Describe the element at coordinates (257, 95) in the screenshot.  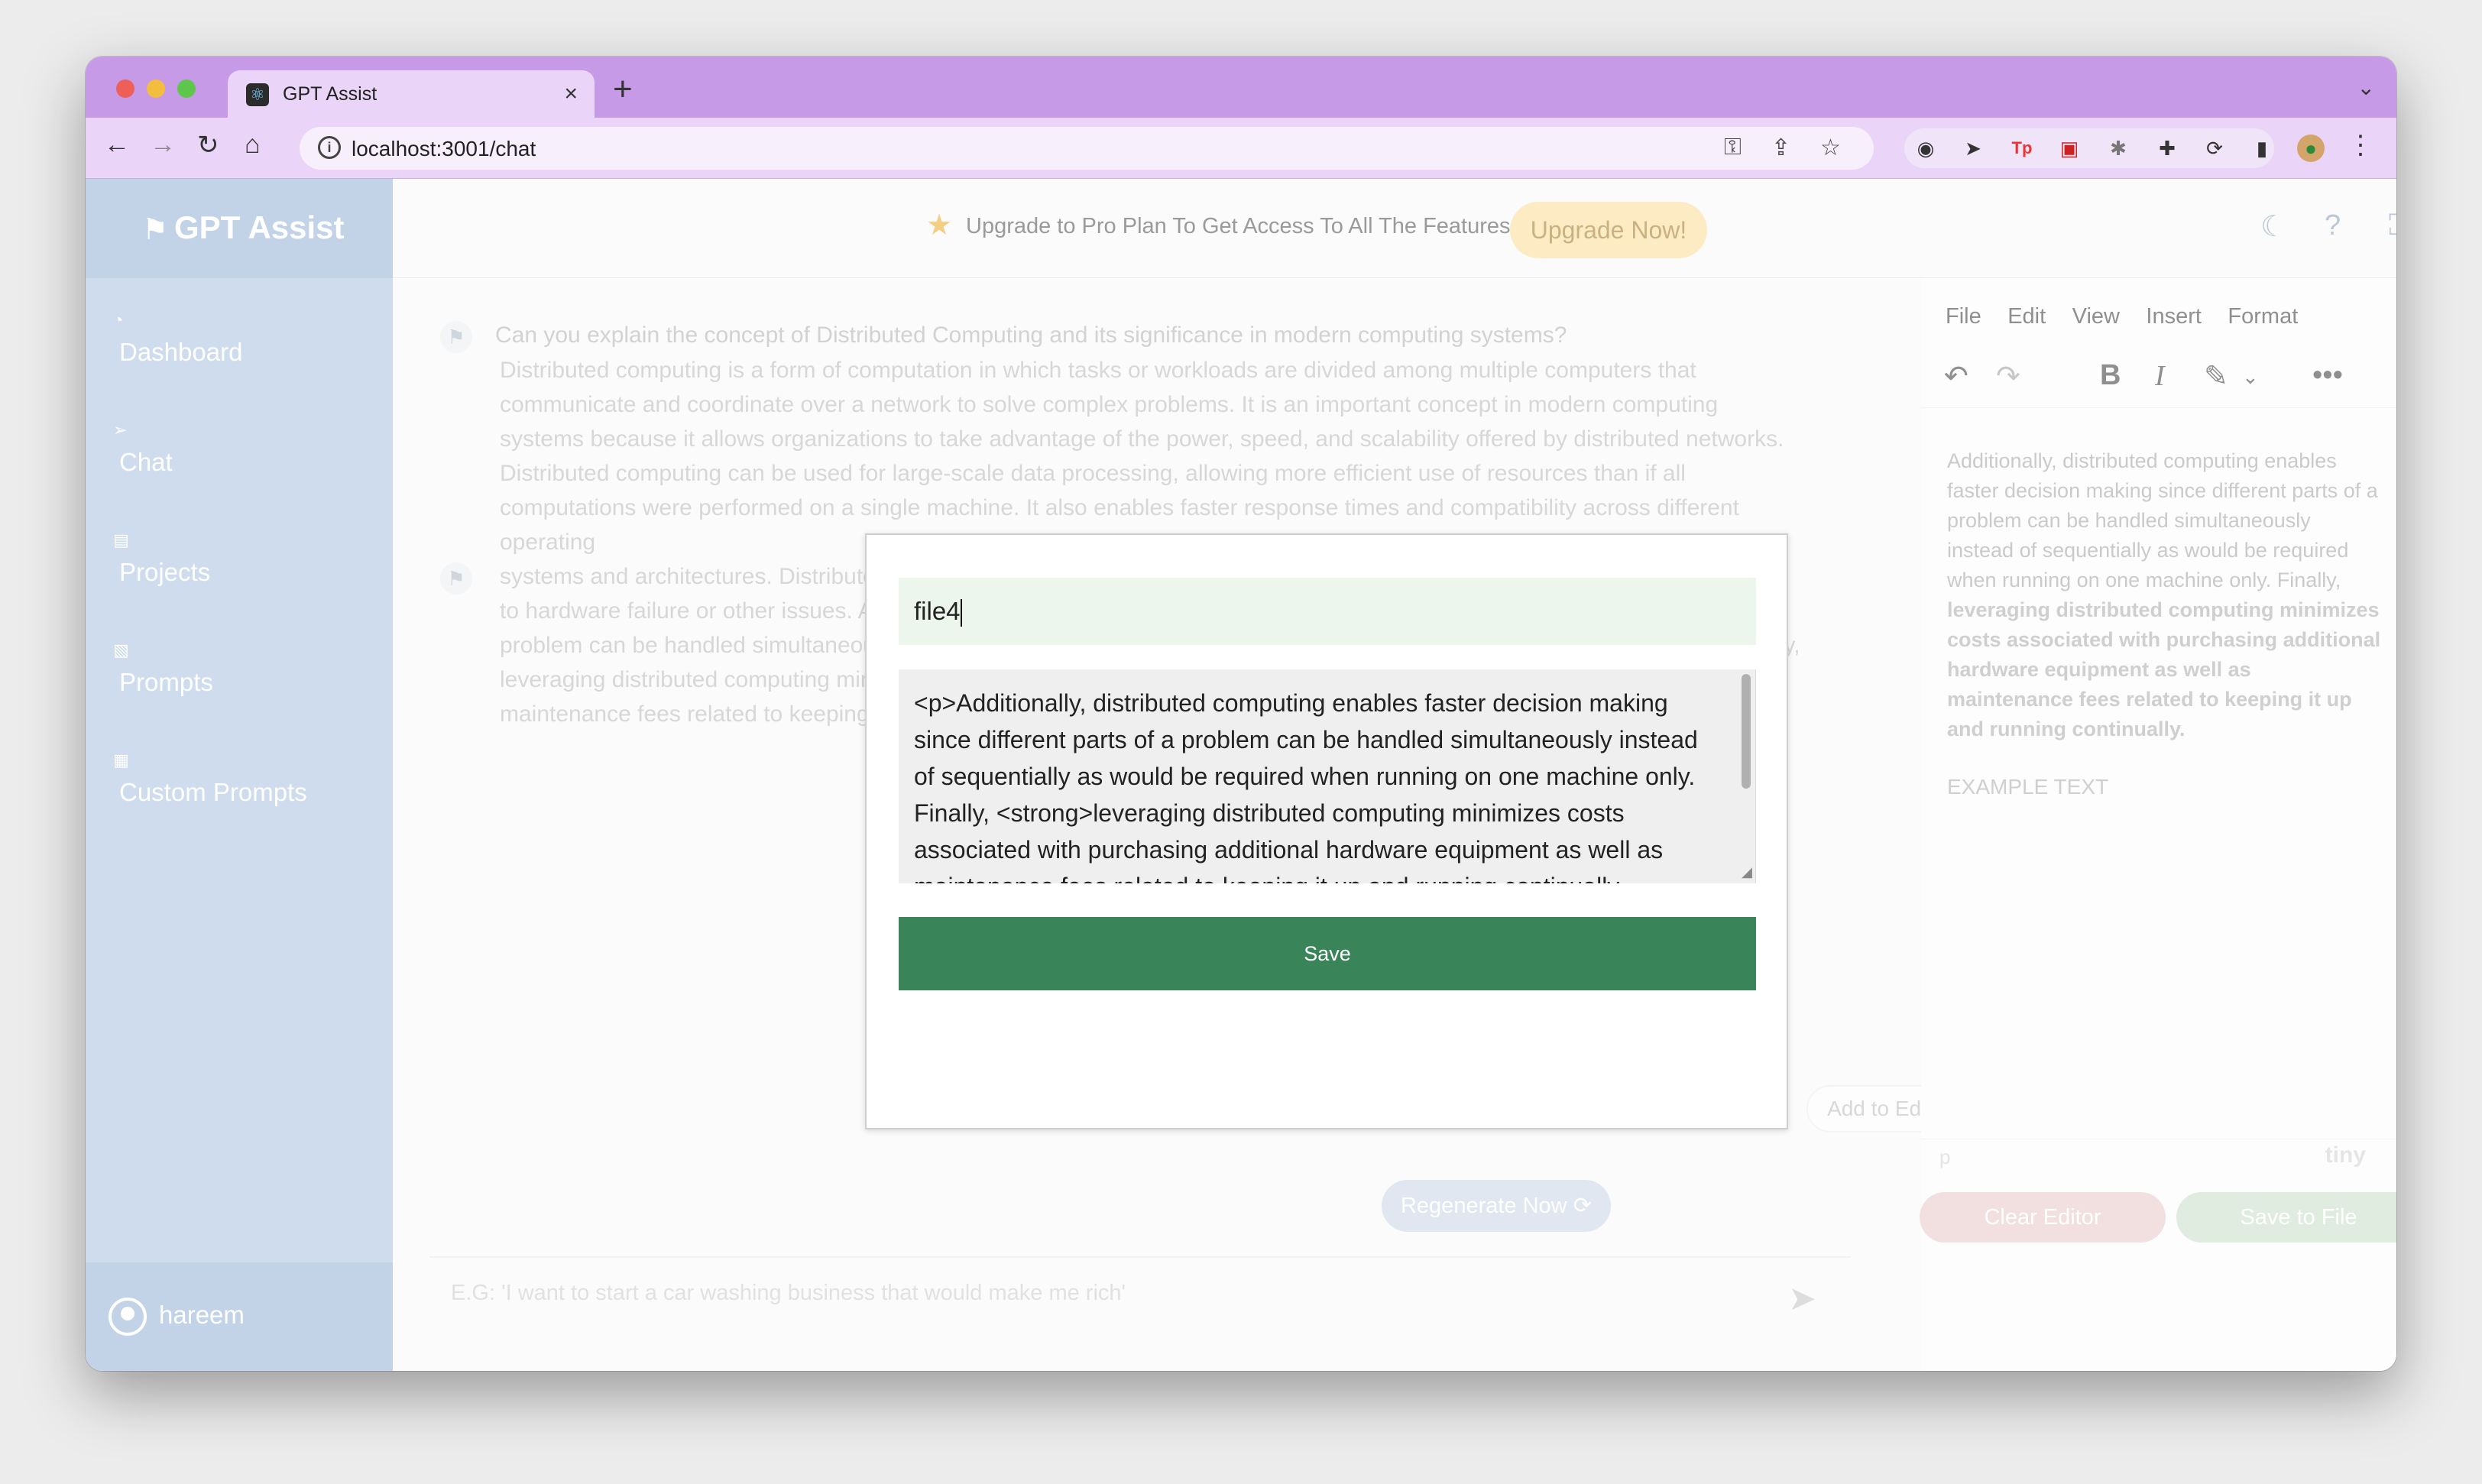
I see `react-icon: ⚛` at that location.